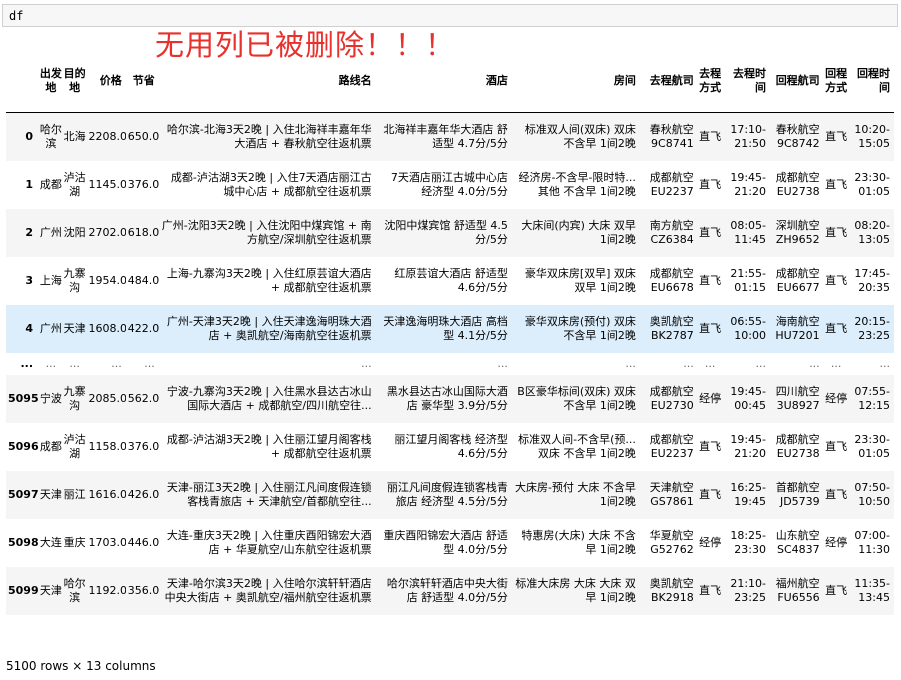  I want to click on table-cell: 大床间(内宾) 大床 双早 1间2晚, so click(575, 233).